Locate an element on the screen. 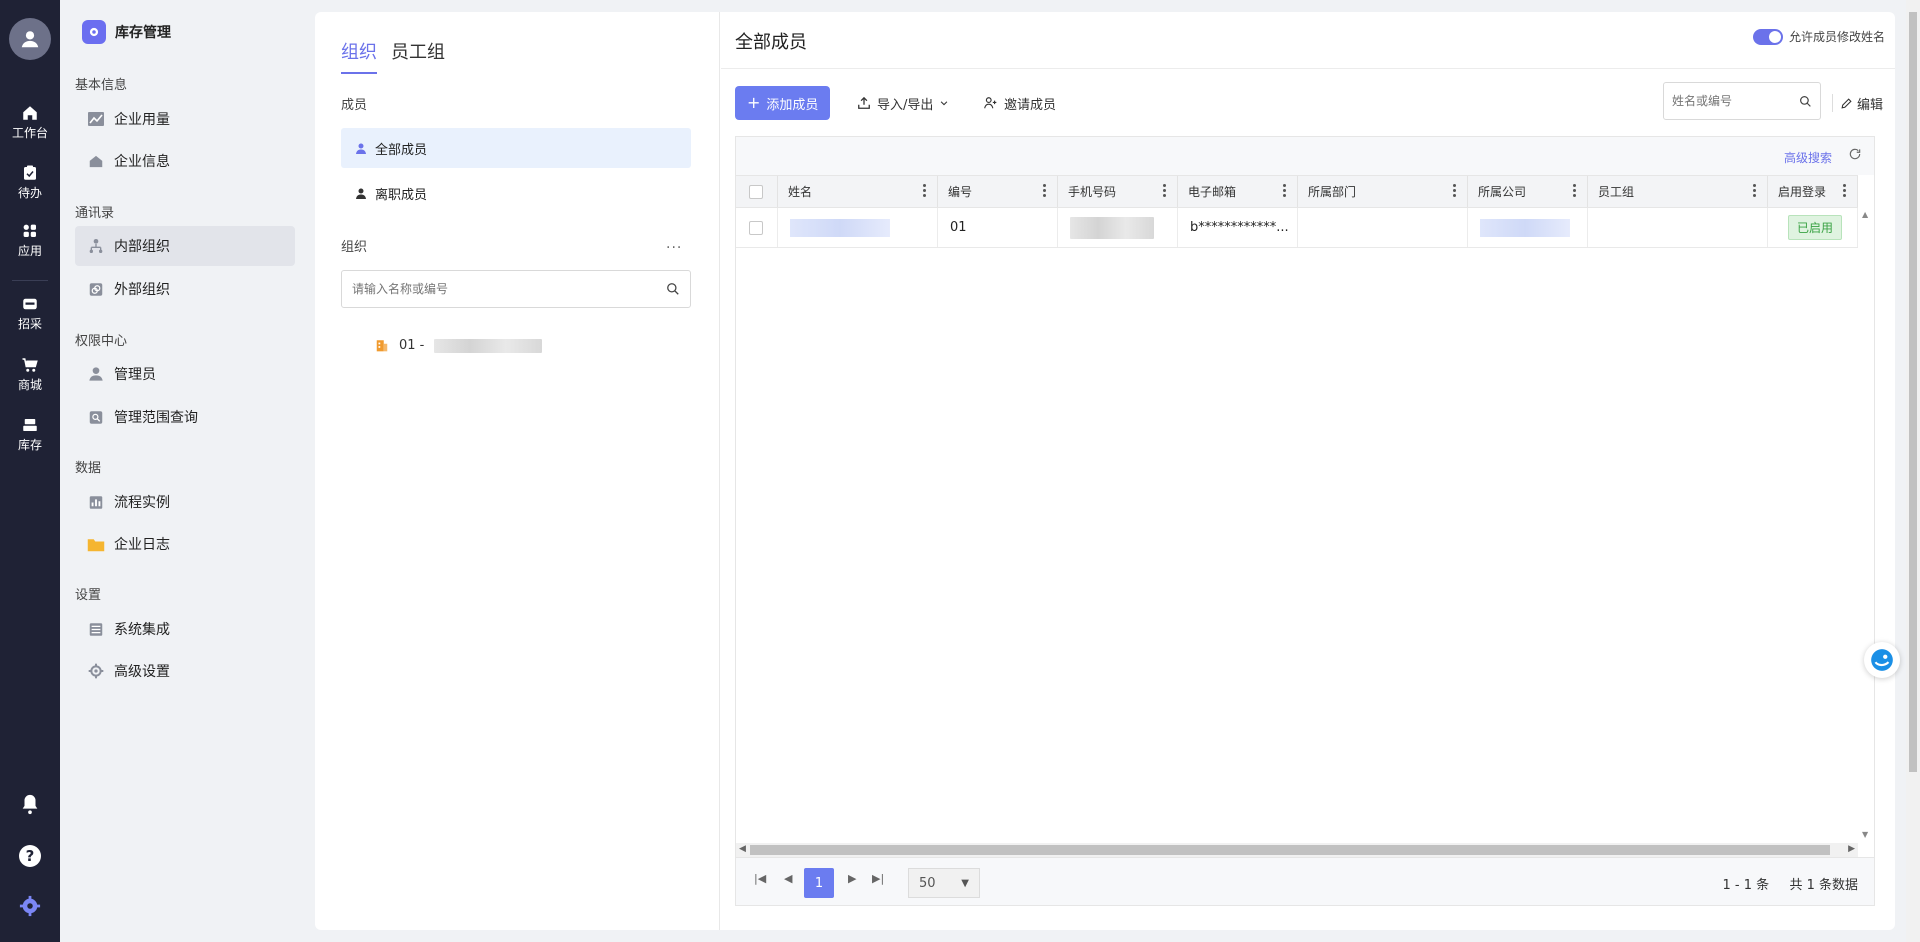 Image resolution: width=1920 pixels, height=942 pixels. column-header-employee-group: 员工组 is located at coordinates (1678, 191).